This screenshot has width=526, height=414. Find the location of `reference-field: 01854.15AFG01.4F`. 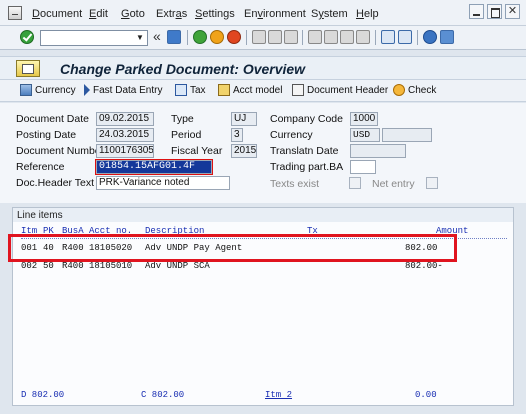

reference-field: 01854.15AFG01.4F is located at coordinates (154, 167).